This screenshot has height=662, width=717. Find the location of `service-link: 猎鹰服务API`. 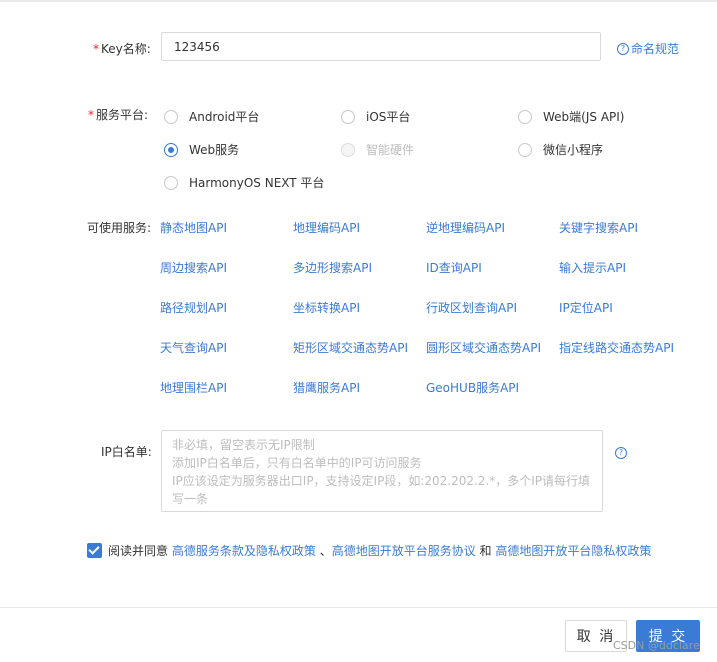

service-link: 猎鹰服务API is located at coordinates (326, 387).